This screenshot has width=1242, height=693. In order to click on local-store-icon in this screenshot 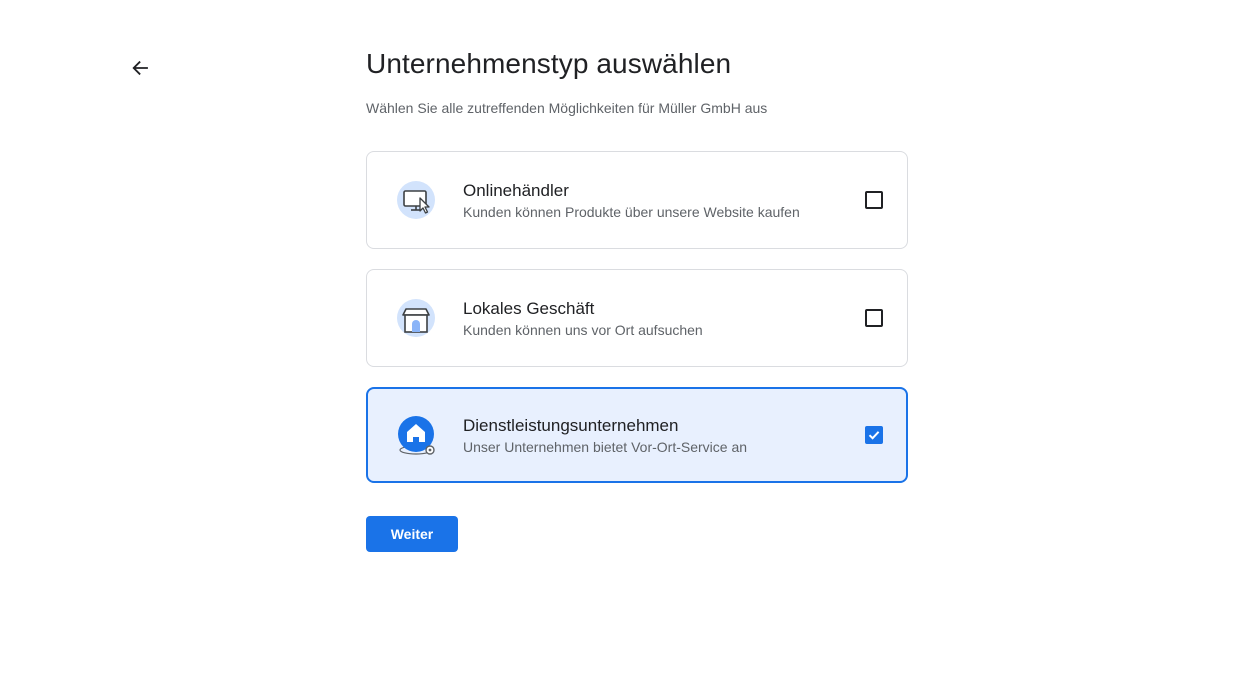, I will do `click(416, 318)`.